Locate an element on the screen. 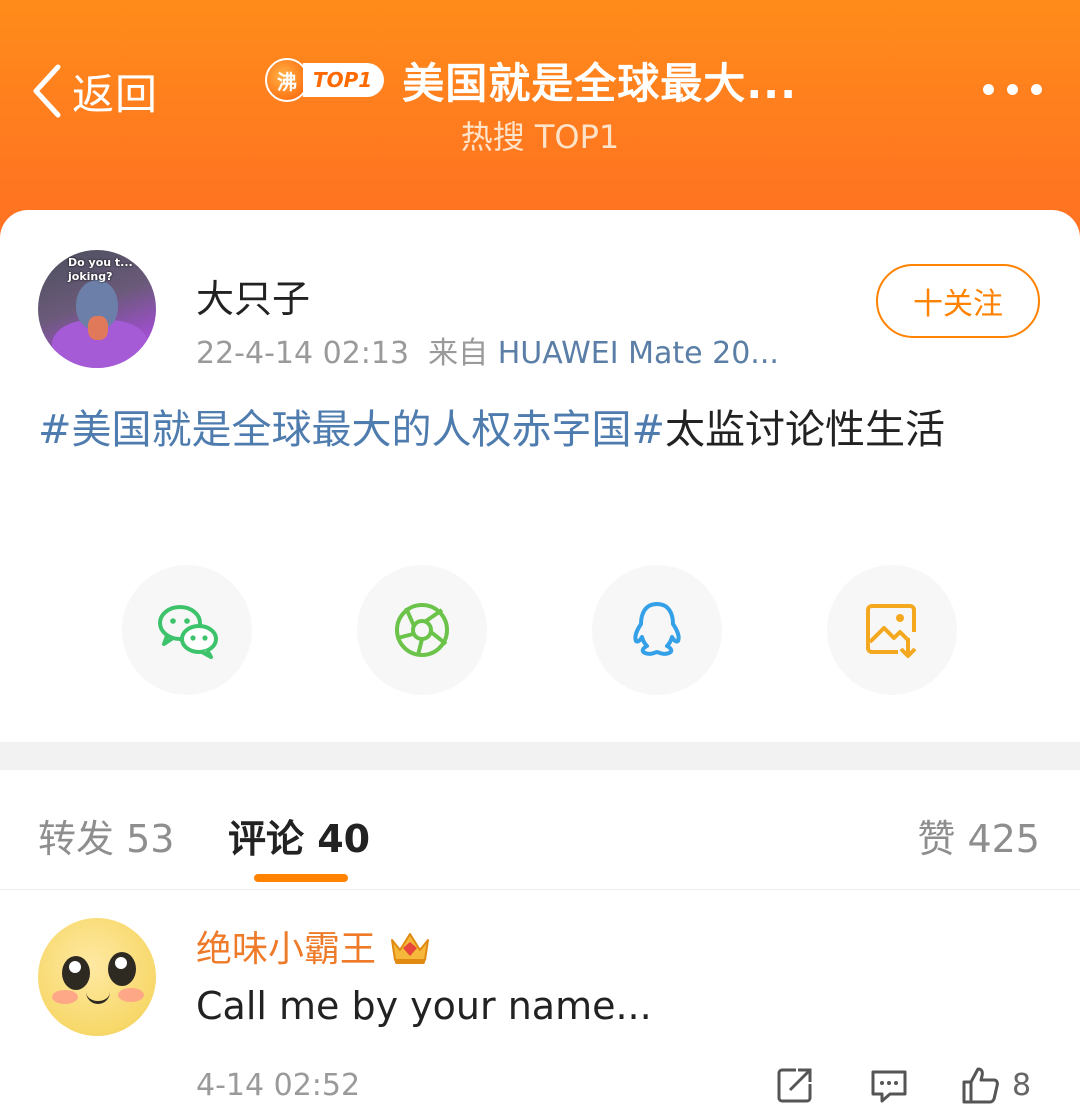 This screenshot has width=1080, height=1107. post-from-label: 来自 is located at coordinates (458, 353).